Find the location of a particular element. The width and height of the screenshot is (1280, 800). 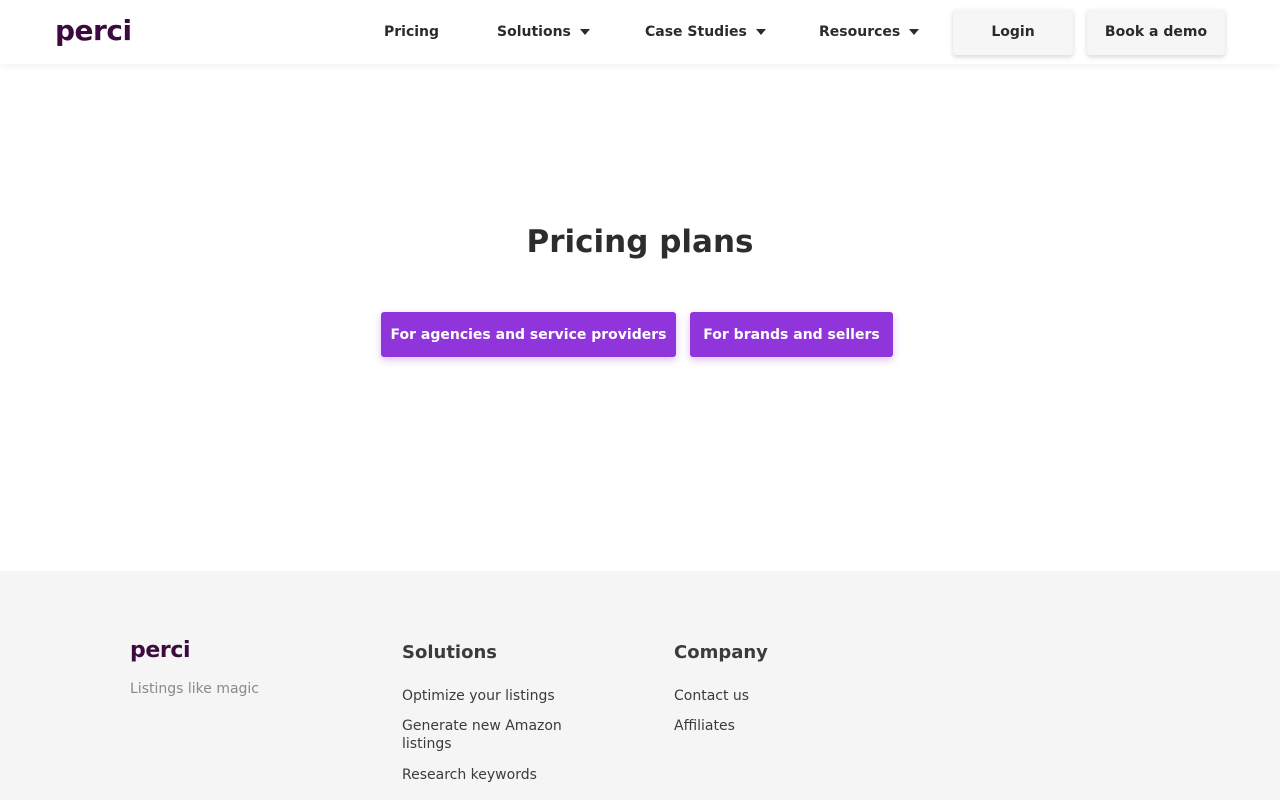

book-demo-button: Book a demo is located at coordinates (1156, 32).